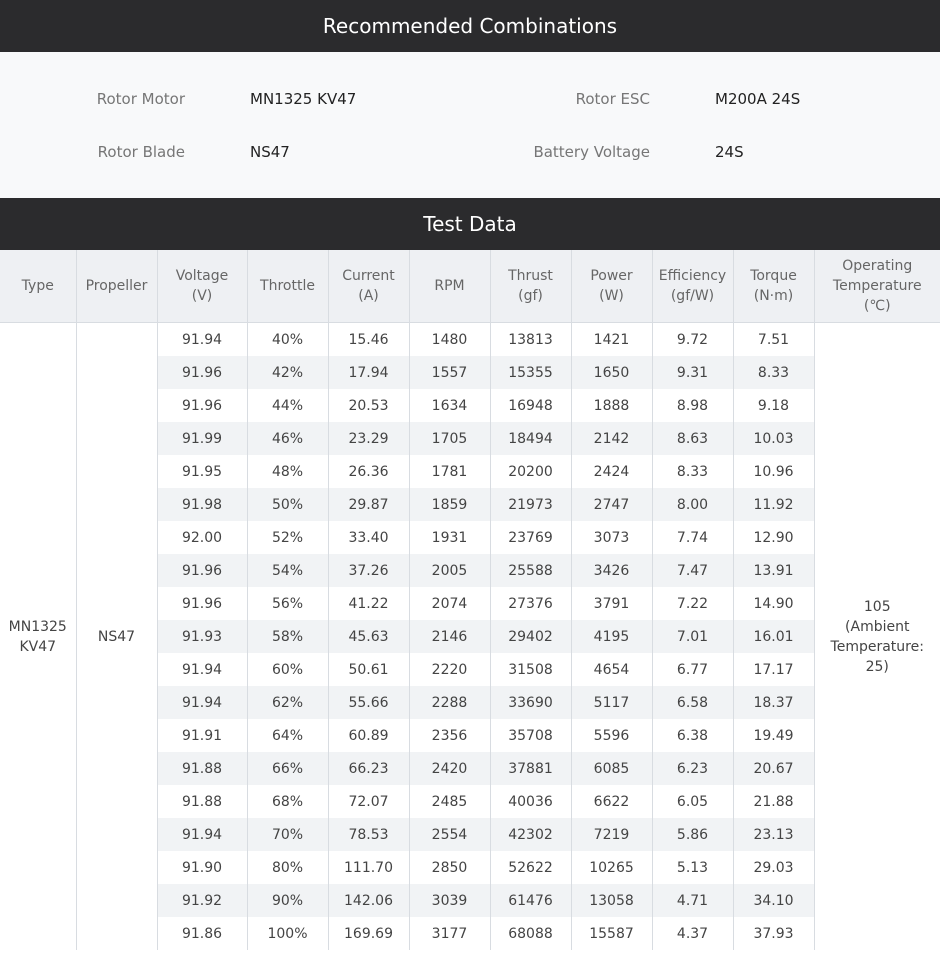 This screenshot has height=954, width=940. I want to click on torque-cell: 10.03, so click(773, 438).